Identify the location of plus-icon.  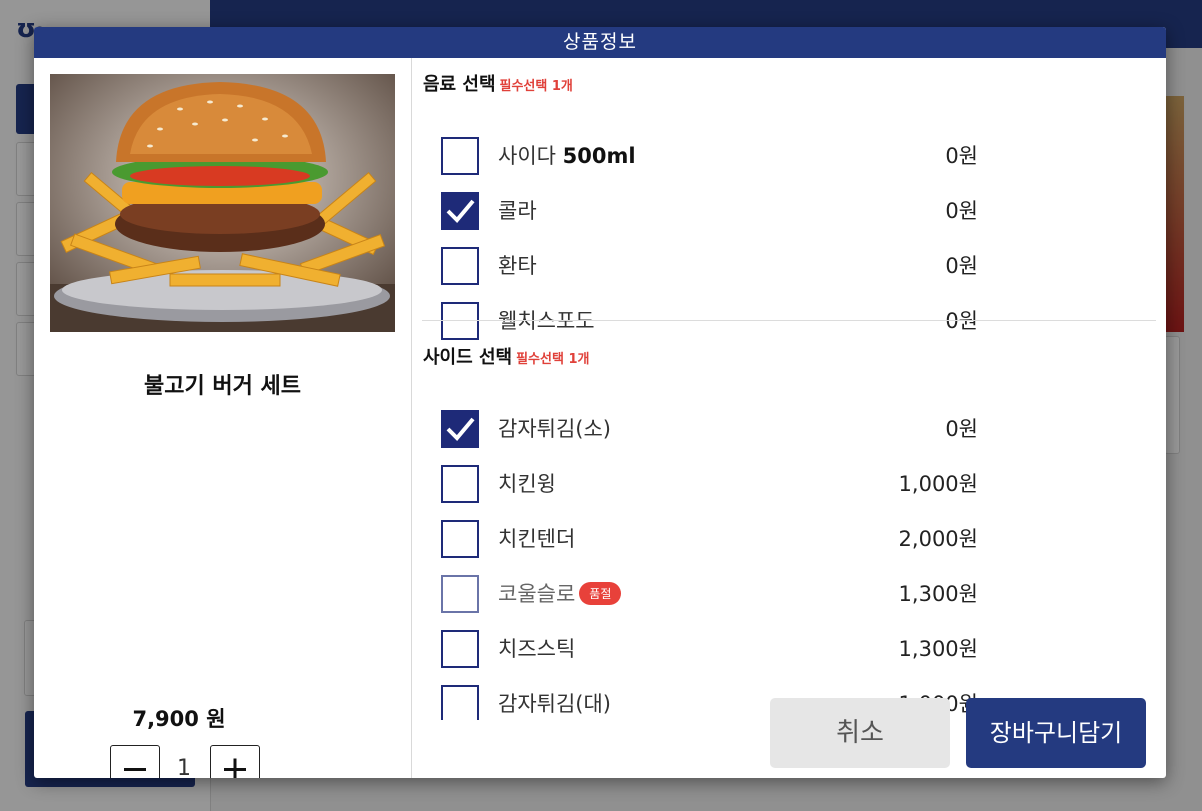
(235, 768).